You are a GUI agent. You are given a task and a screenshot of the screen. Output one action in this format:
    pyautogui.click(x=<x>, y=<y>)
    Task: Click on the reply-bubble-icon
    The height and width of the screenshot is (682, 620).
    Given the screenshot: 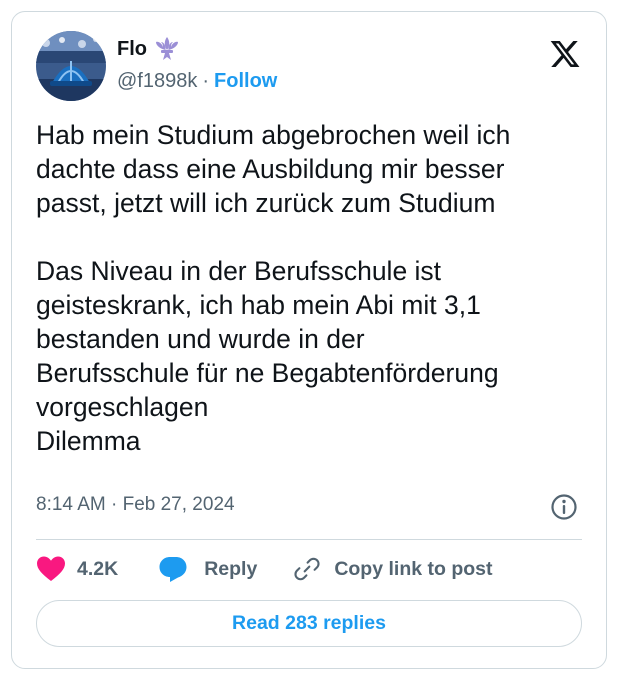 What is the action you would take?
    pyautogui.click(x=173, y=569)
    